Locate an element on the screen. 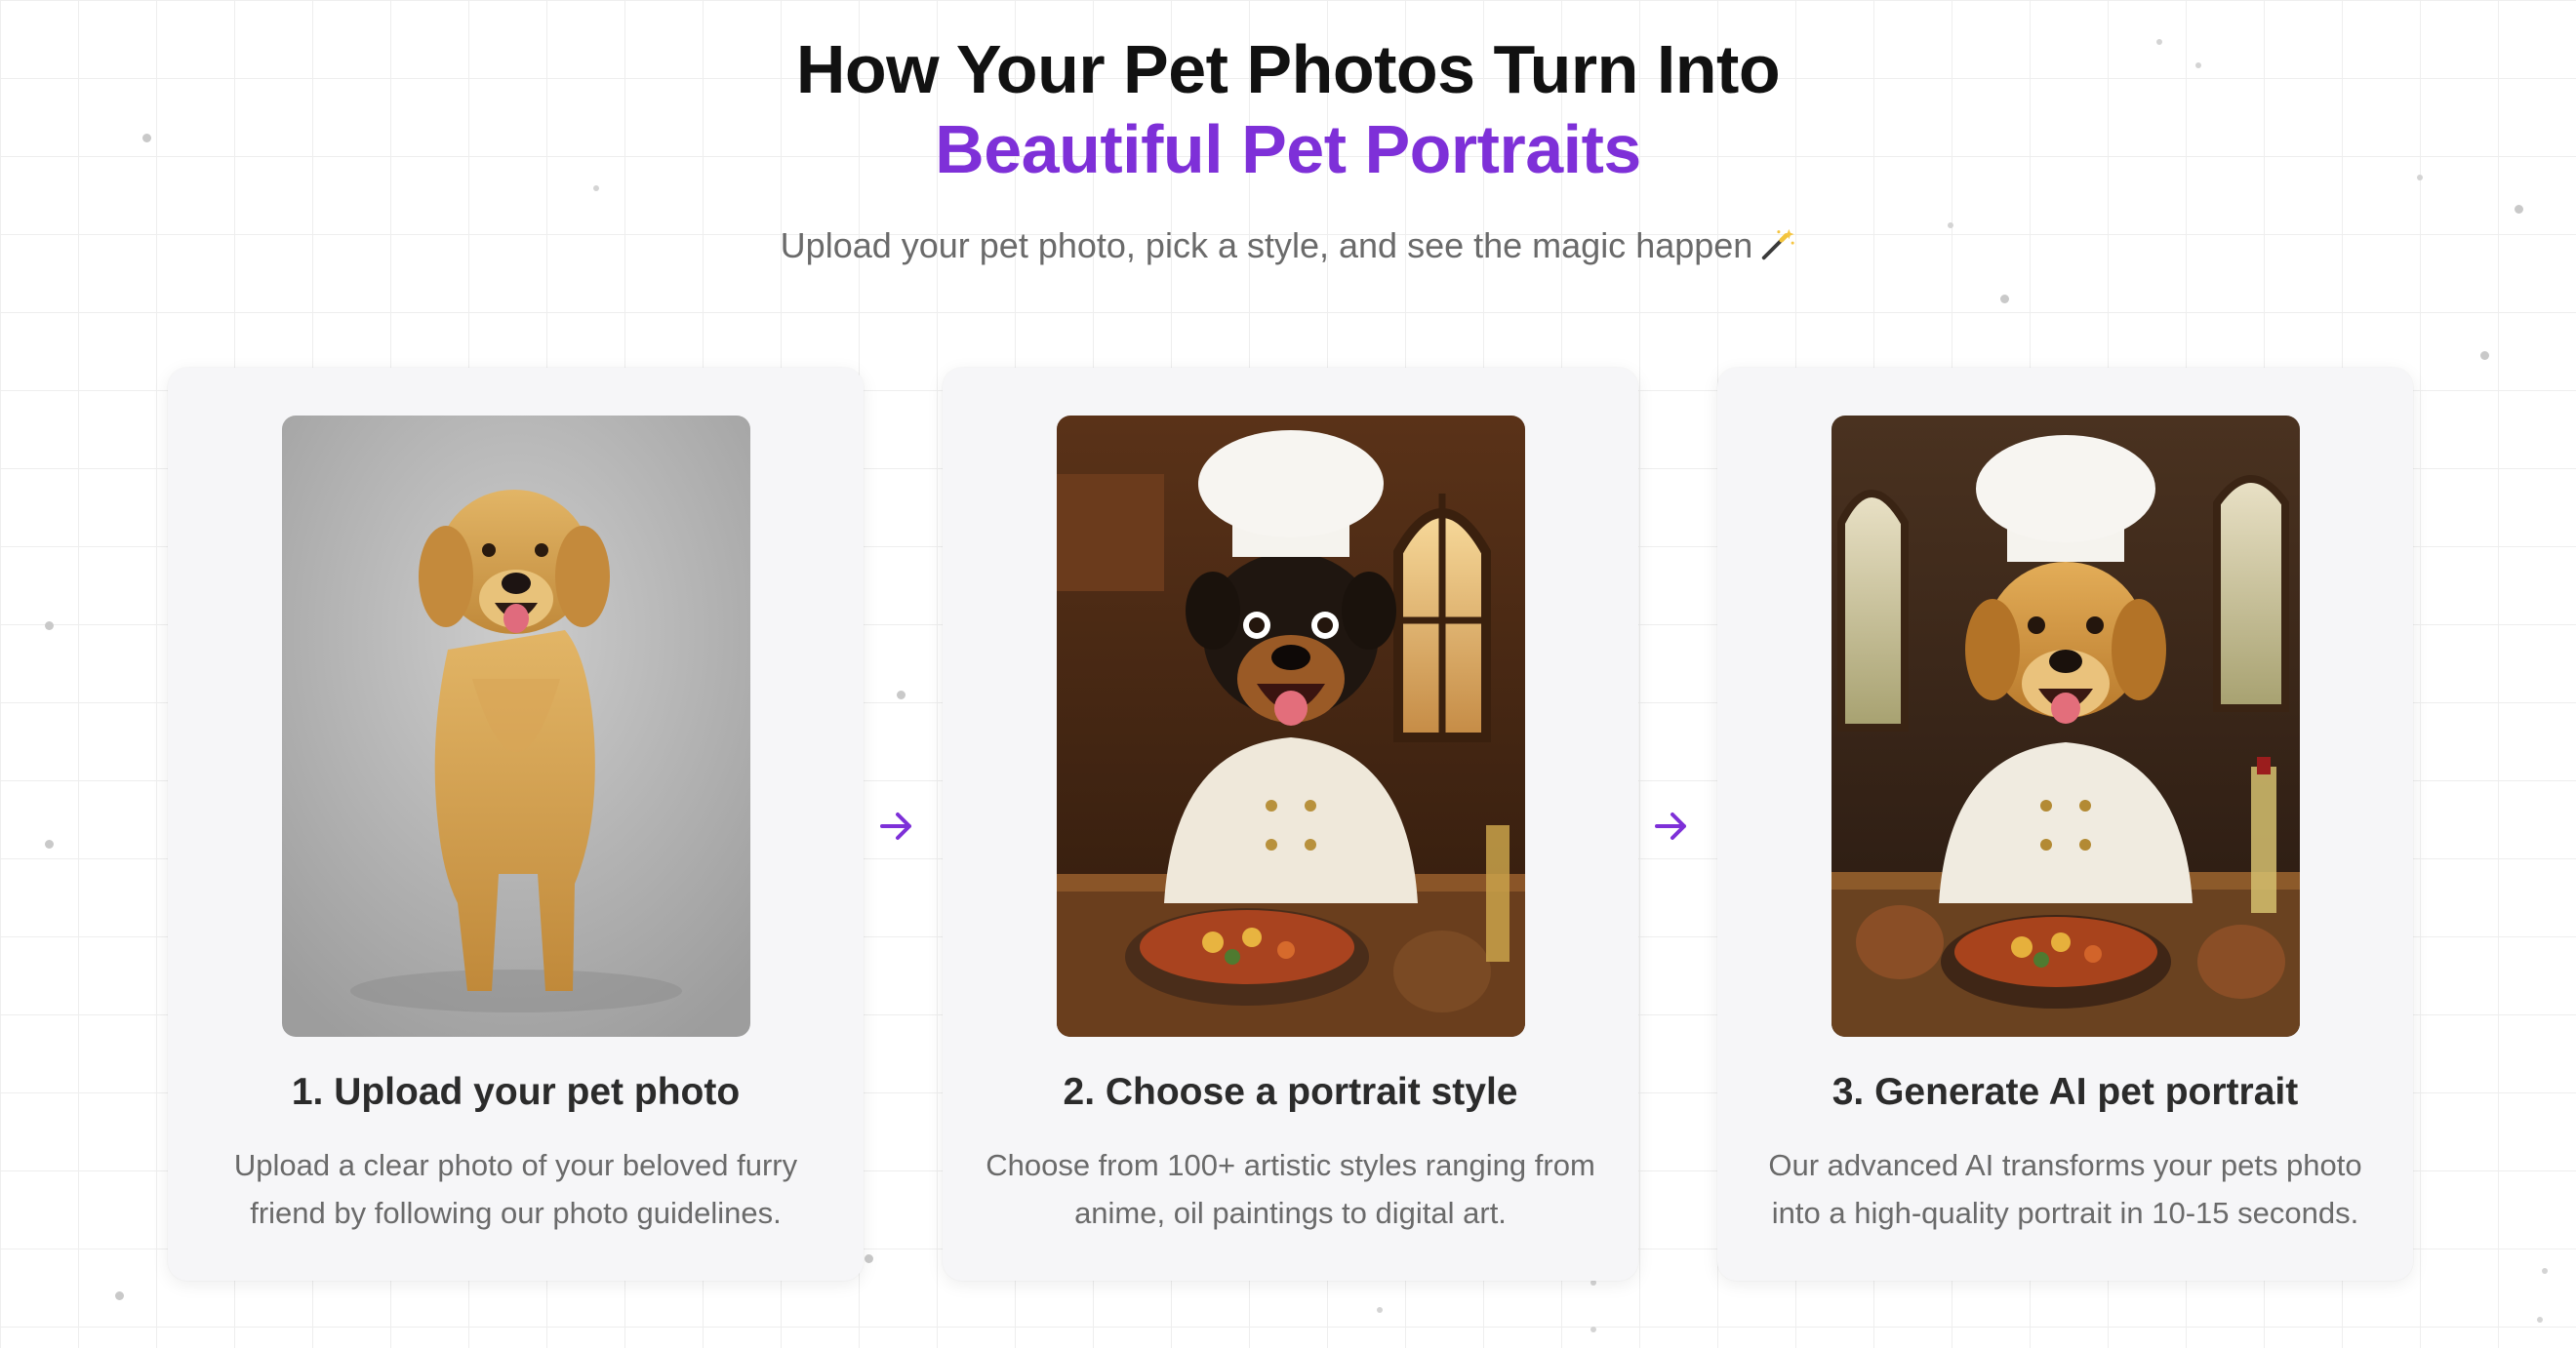 The height and width of the screenshot is (1348, 2576). rottweiler-chef-portrait is located at coordinates (1291, 726).